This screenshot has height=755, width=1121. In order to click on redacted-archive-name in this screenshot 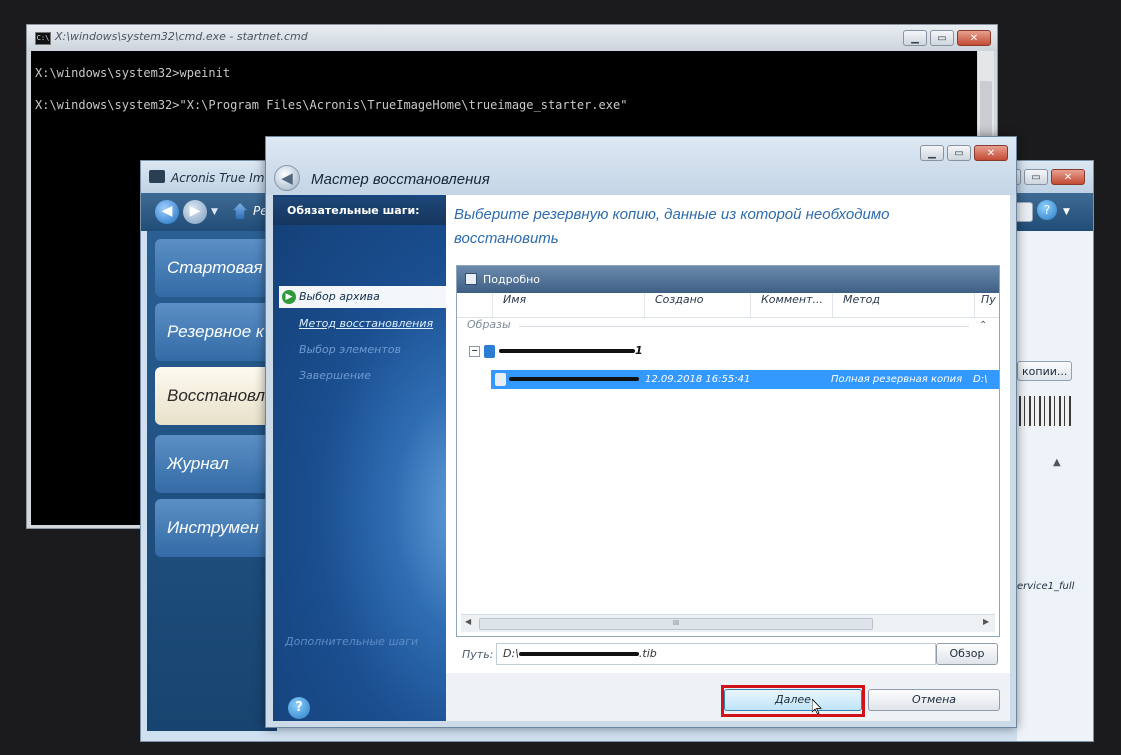, I will do `click(567, 351)`.